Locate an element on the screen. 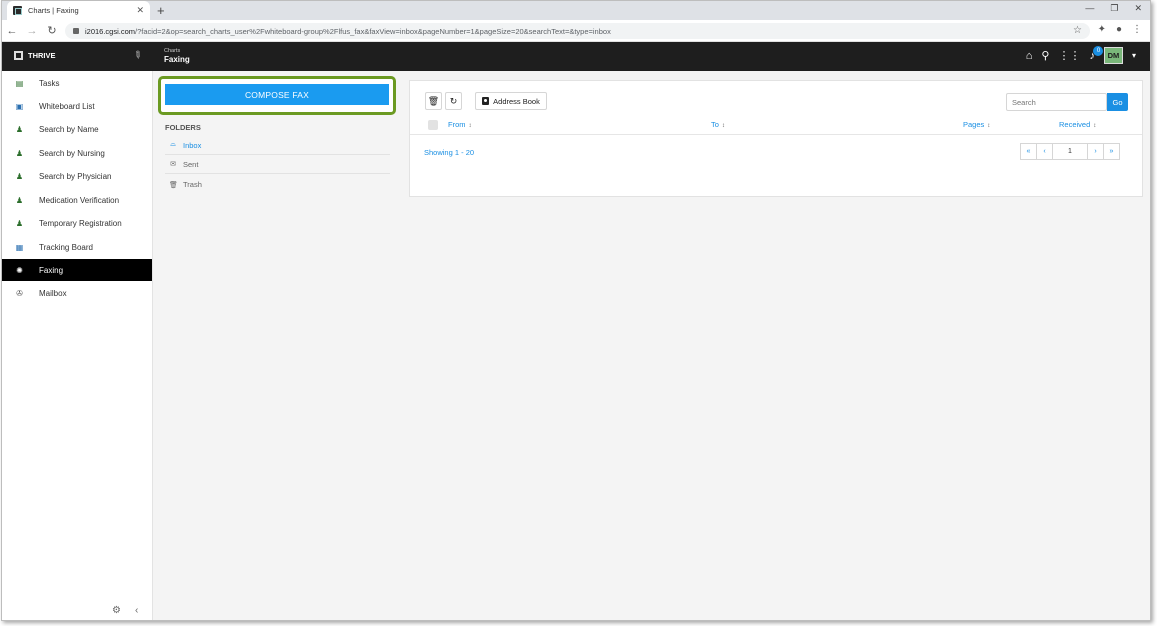 The width and height of the screenshot is (1157, 626). sidebar-item-faxing: ✺ Faxing is located at coordinates (77, 270).